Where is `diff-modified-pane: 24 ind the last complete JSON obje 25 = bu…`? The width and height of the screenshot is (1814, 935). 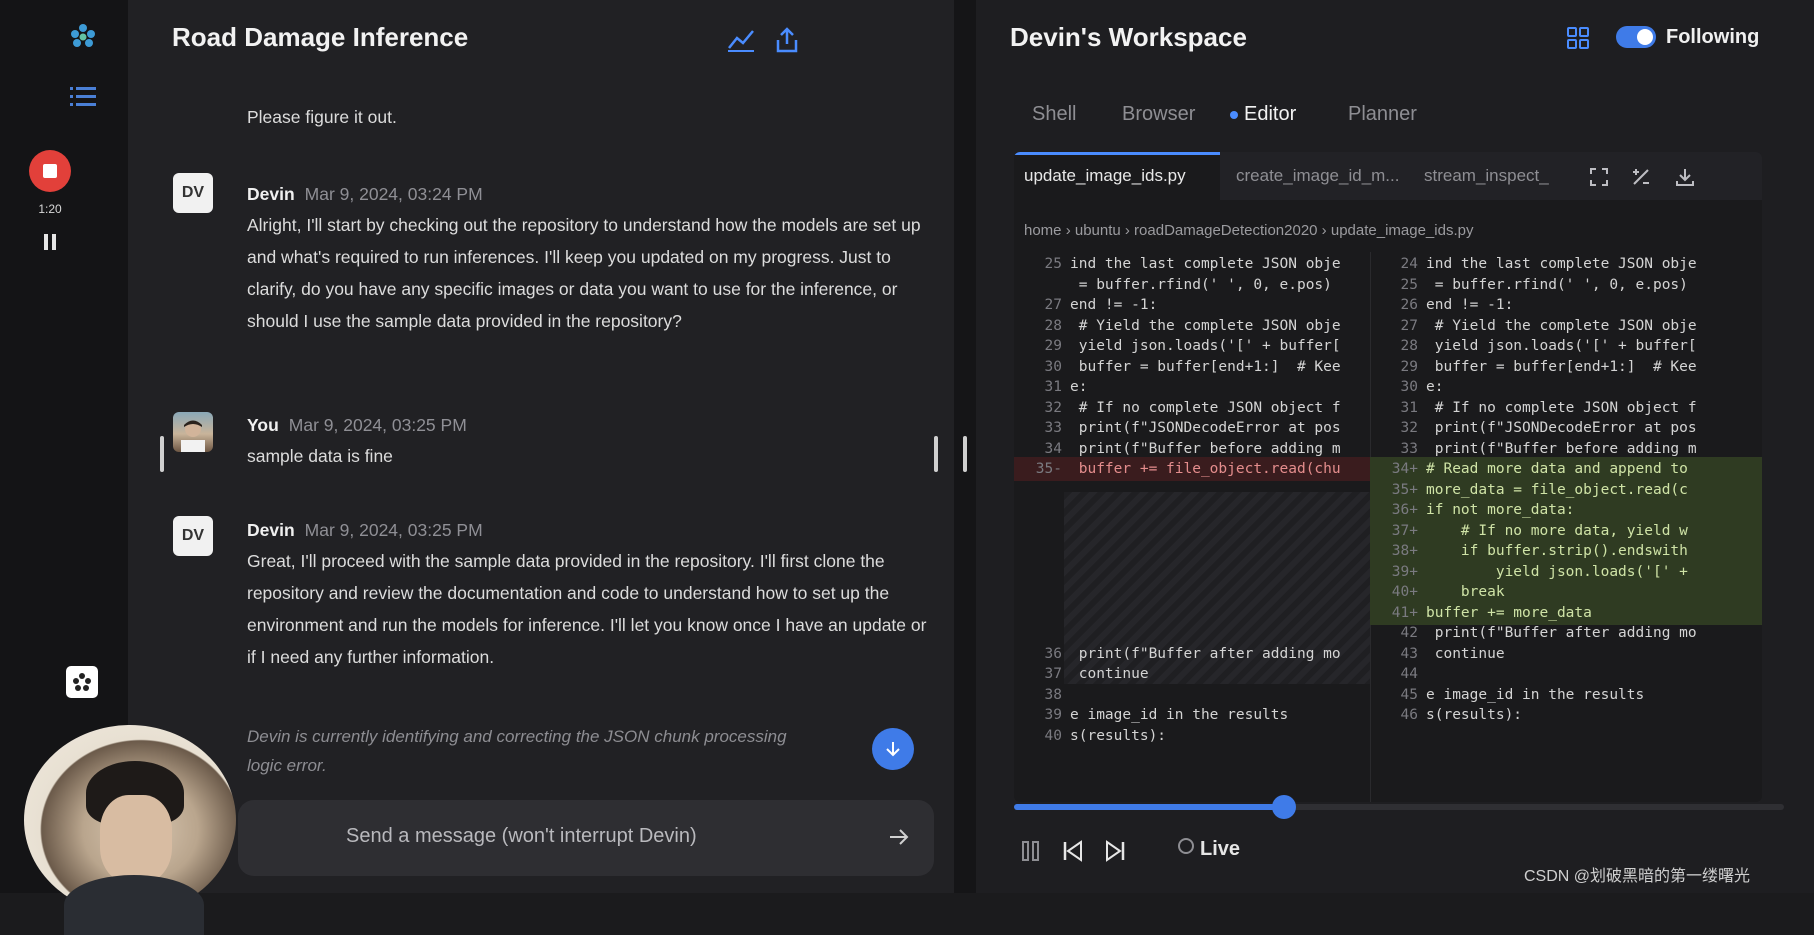
diff-modified-pane: 24 ind the last complete JSON obje 25 = bu… is located at coordinates (1566, 527).